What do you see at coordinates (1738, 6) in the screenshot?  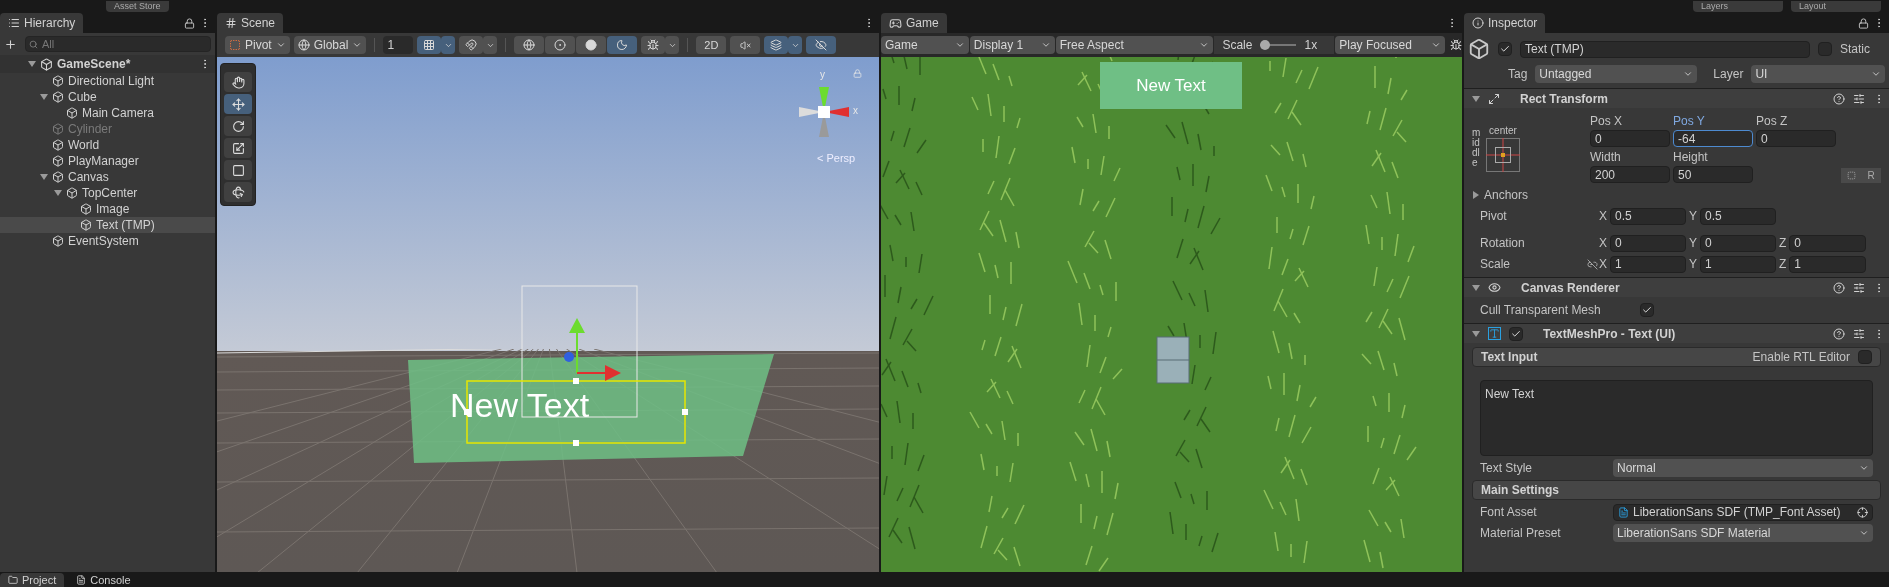 I see `layers-dropdown: Layers` at bounding box center [1738, 6].